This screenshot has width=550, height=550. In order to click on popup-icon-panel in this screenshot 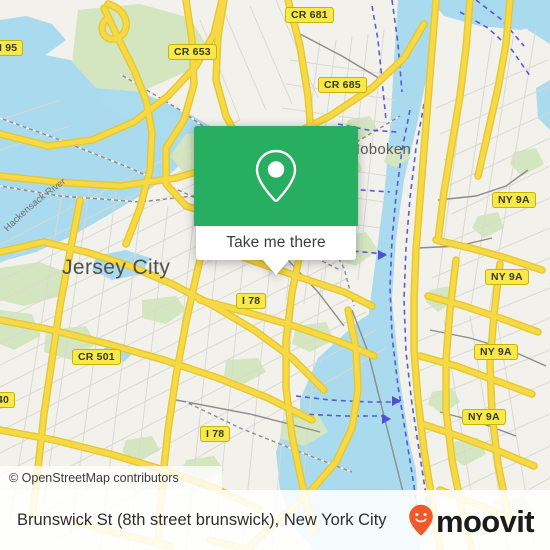, I will do `click(276, 176)`.